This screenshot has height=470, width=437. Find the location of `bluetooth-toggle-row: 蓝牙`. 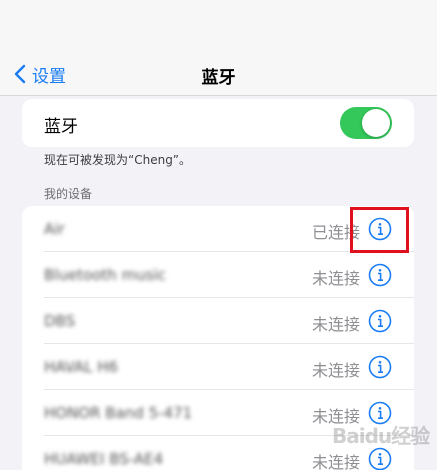

bluetooth-toggle-row: 蓝牙 is located at coordinates (218, 123).